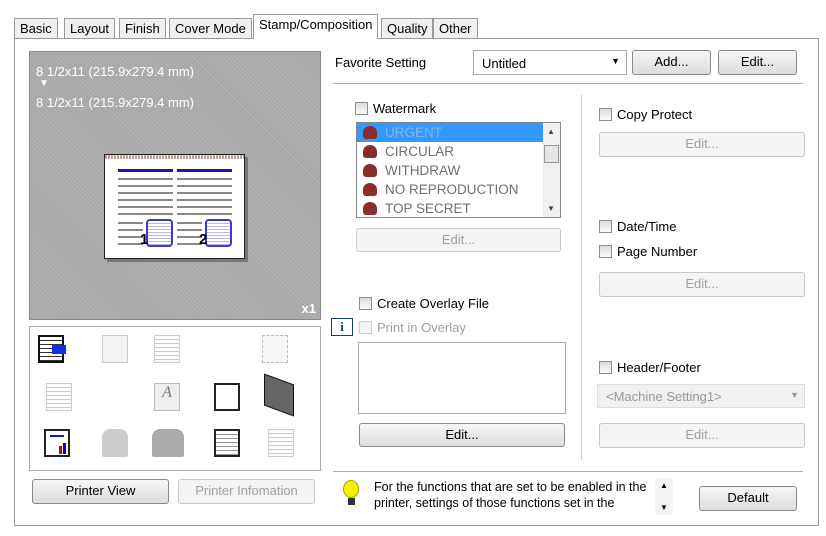 Image resolution: width=826 pixels, height=536 pixels. What do you see at coordinates (100, 491) in the screenshot?
I see `printer-view-button: Printer View` at bounding box center [100, 491].